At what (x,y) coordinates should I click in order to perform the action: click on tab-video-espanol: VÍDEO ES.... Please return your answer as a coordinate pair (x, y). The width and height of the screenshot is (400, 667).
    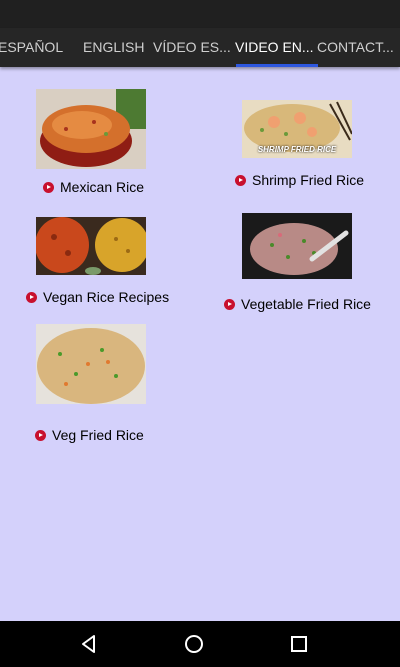
    Looking at the image, I should click on (192, 47).